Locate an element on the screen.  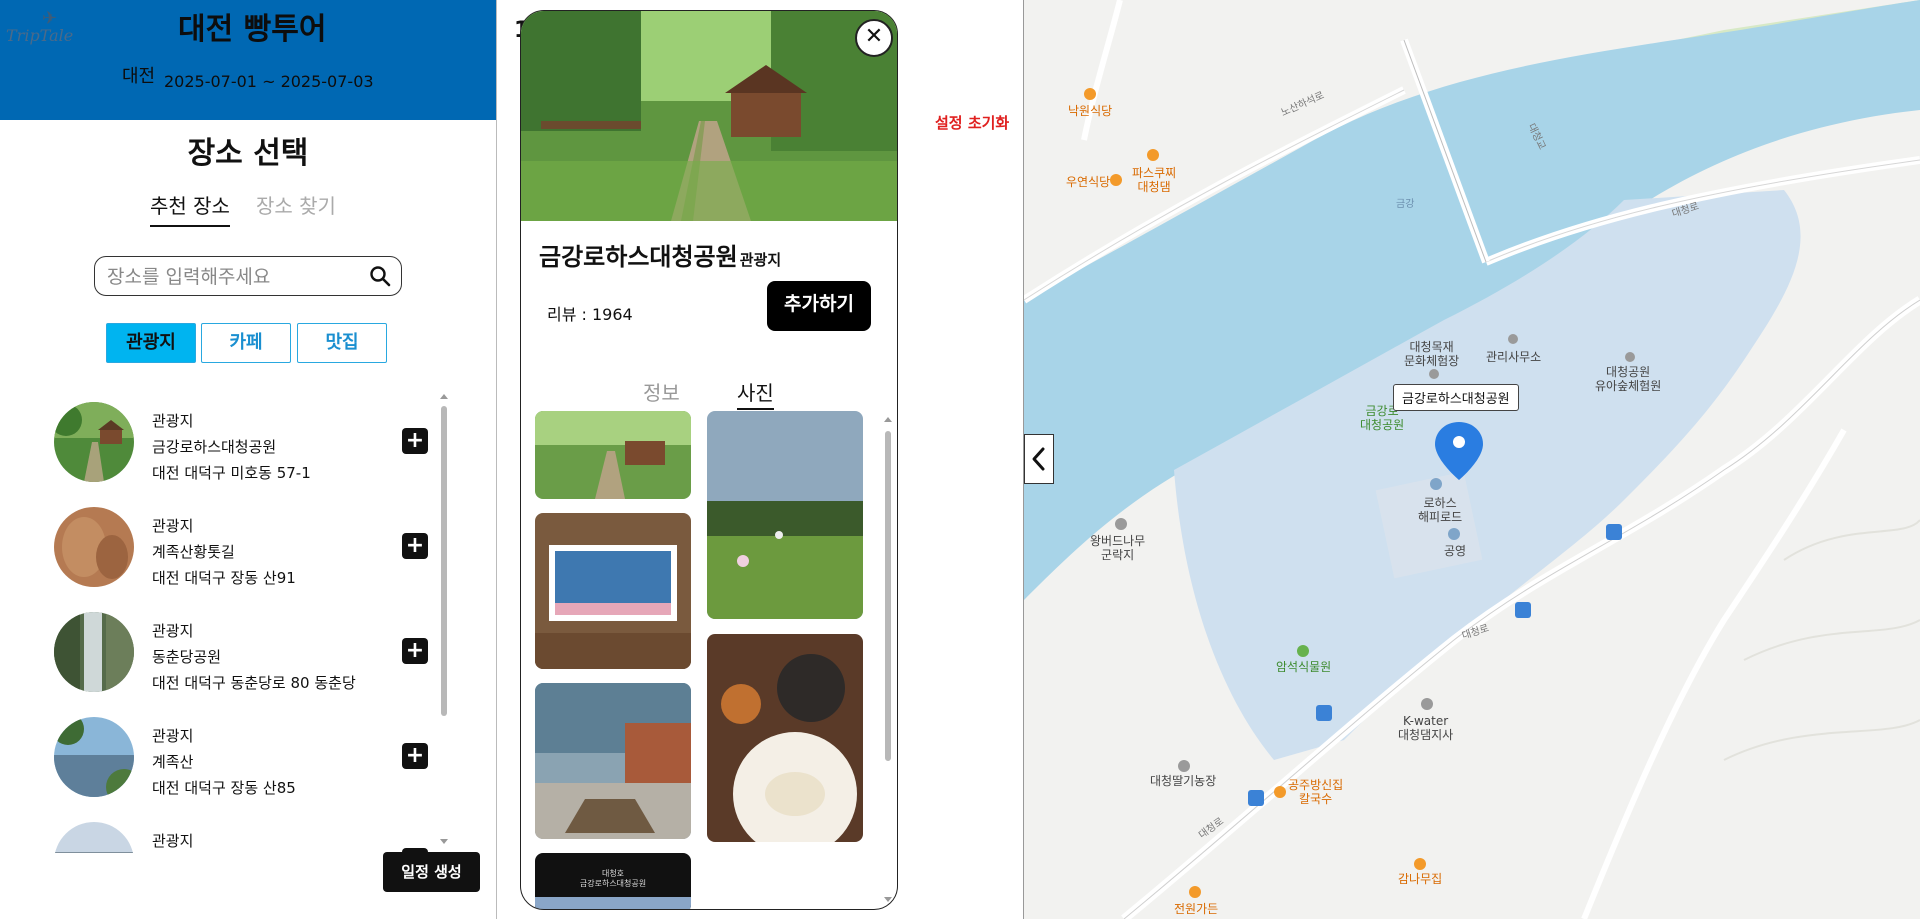
trip-title: 대전 빵투어 is located at coordinates (252, 29).